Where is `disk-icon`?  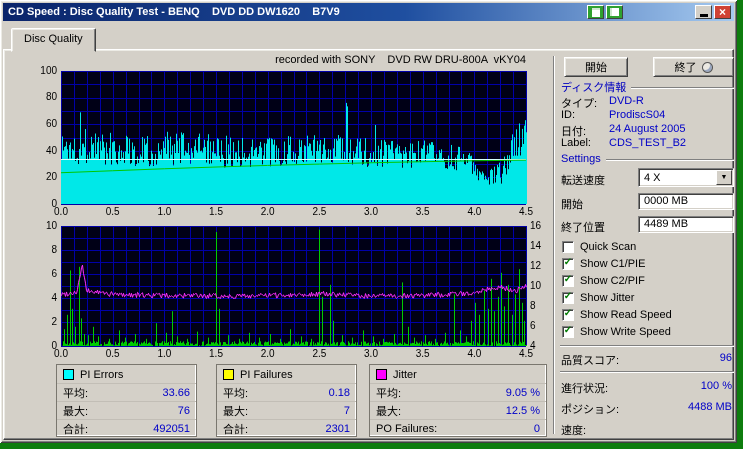
disk-icon is located at coordinates (614, 12).